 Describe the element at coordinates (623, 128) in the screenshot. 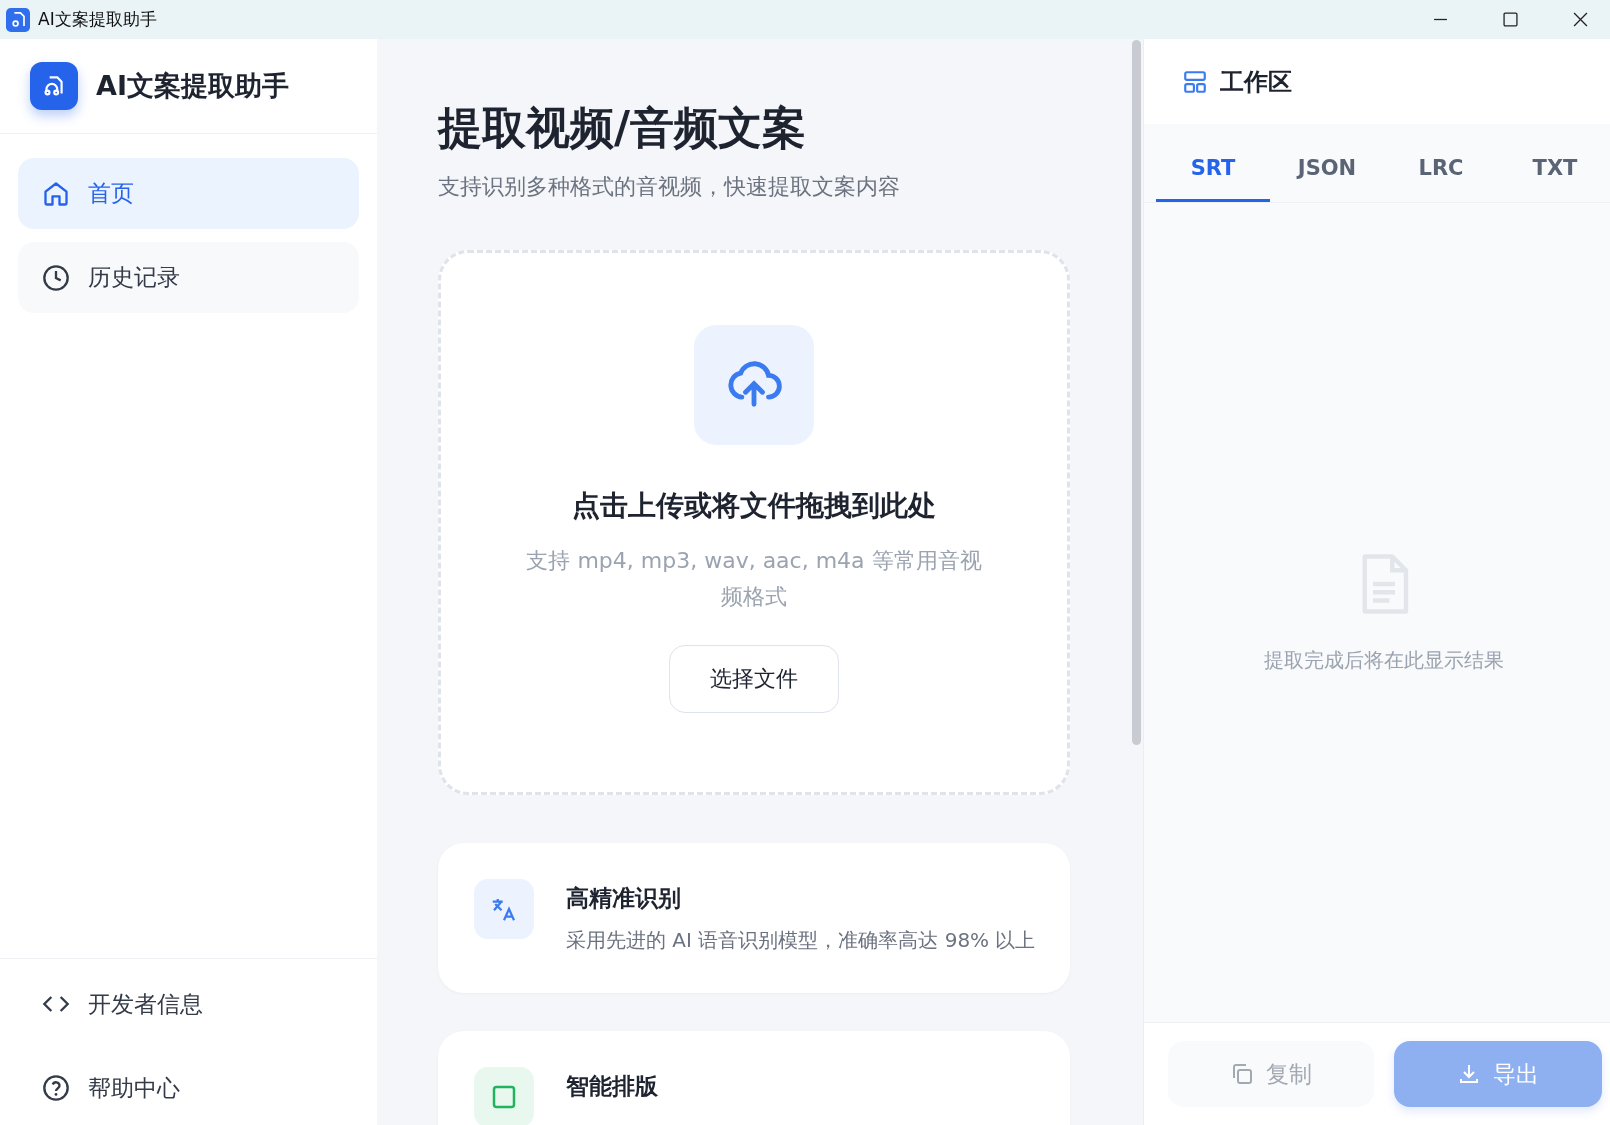

I see `page-title: 提取视频/音频文案` at that location.